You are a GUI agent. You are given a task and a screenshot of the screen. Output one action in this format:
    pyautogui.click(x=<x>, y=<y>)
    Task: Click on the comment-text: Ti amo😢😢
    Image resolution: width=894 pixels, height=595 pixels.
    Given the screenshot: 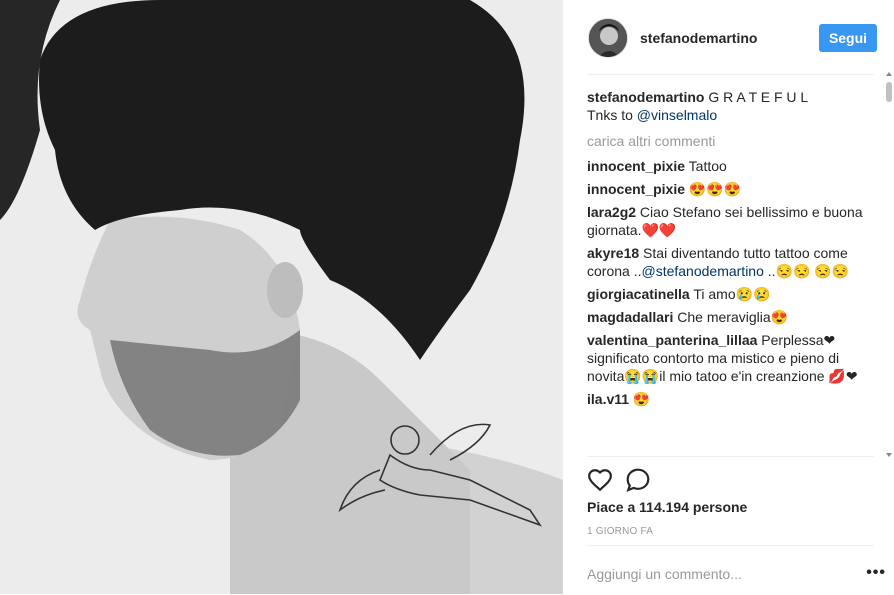 What is the action you would take?
    pyautogui.click(x=730, y=294)
    